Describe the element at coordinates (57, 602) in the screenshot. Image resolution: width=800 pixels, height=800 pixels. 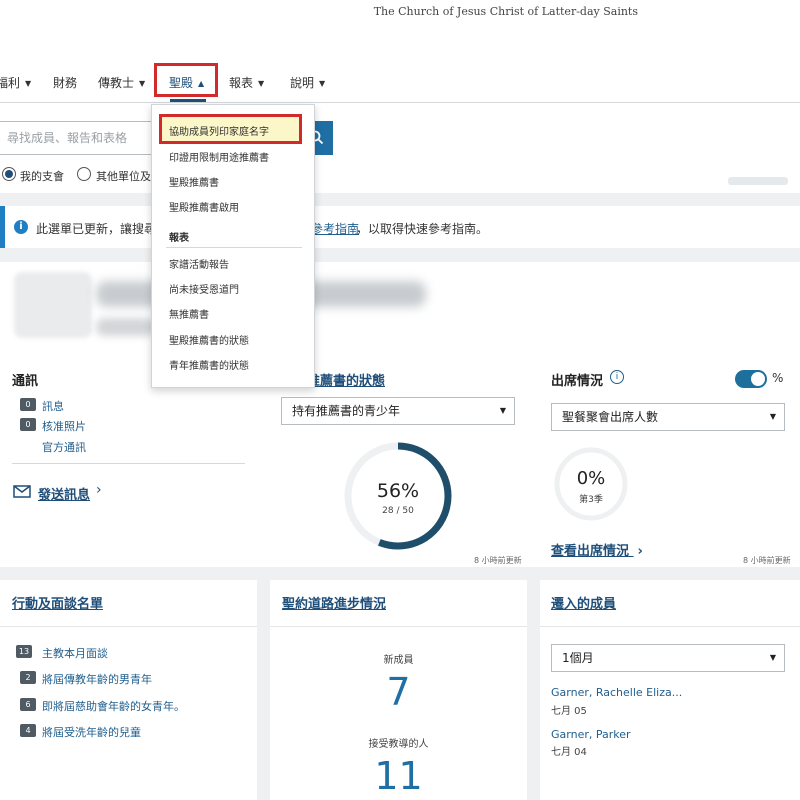
I see `action-list-title: 行動及面談名單` at that location.